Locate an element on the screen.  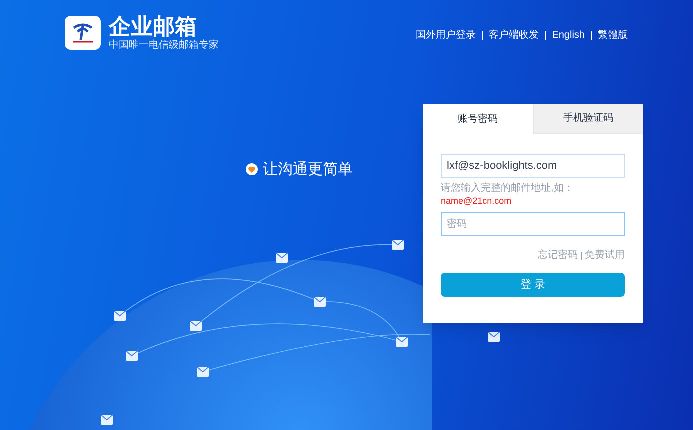
password-field: 密码 is located at coordinates (533, 224).